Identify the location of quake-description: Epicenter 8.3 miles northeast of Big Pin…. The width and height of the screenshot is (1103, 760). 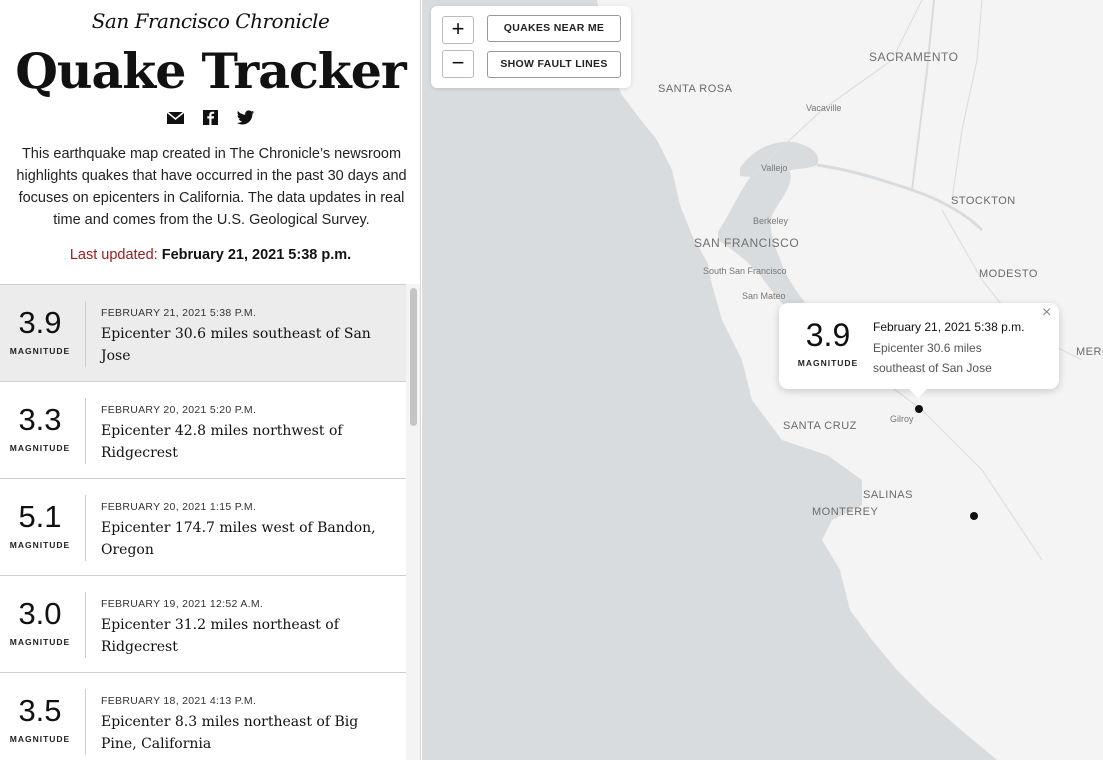
(230, 733).